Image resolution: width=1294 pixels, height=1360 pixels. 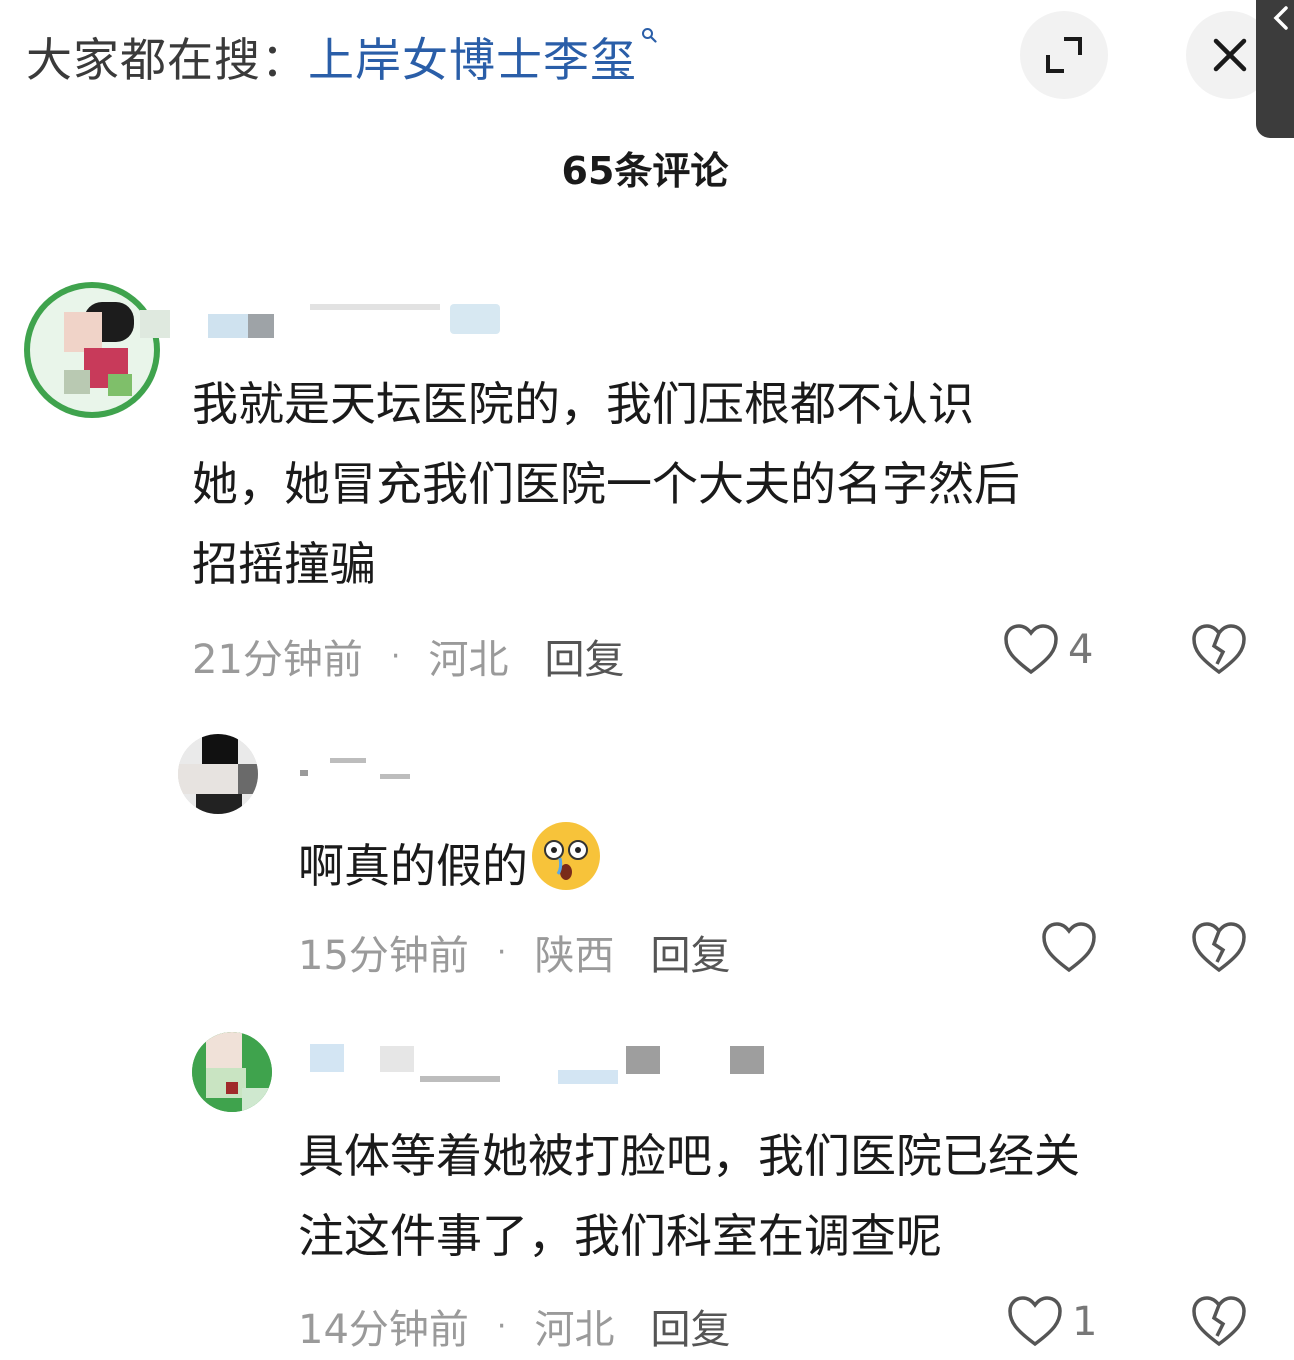 What do you see at coordinates (408, 656) in the screenshot?
I see `comment-meta: 21分钟前 · 河北 回复` at bounding box center [408, 656].